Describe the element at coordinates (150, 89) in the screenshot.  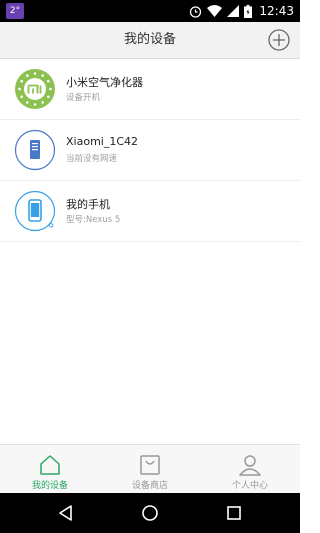
I see `device-row-air-purifier: 小米空气净化器 设备开机` at that location.